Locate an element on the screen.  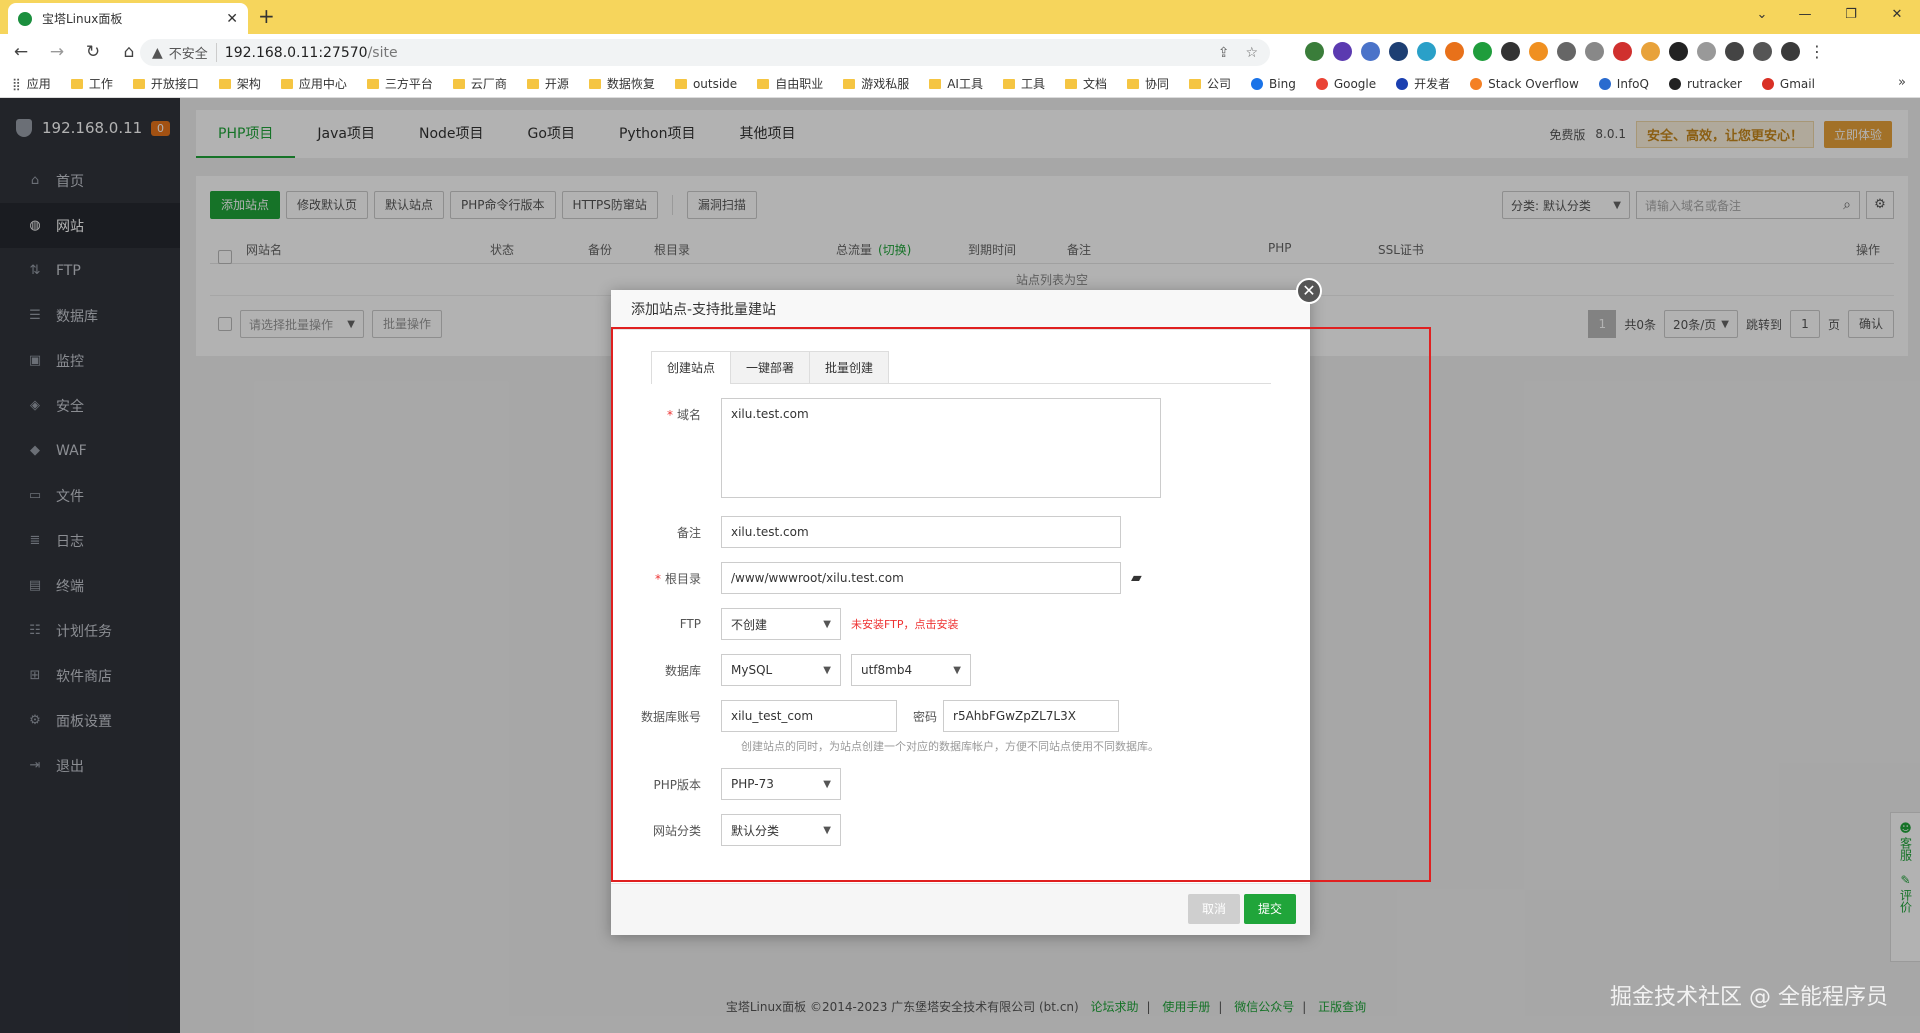
remark-label: 备注 is located at coordinates (688, 532).